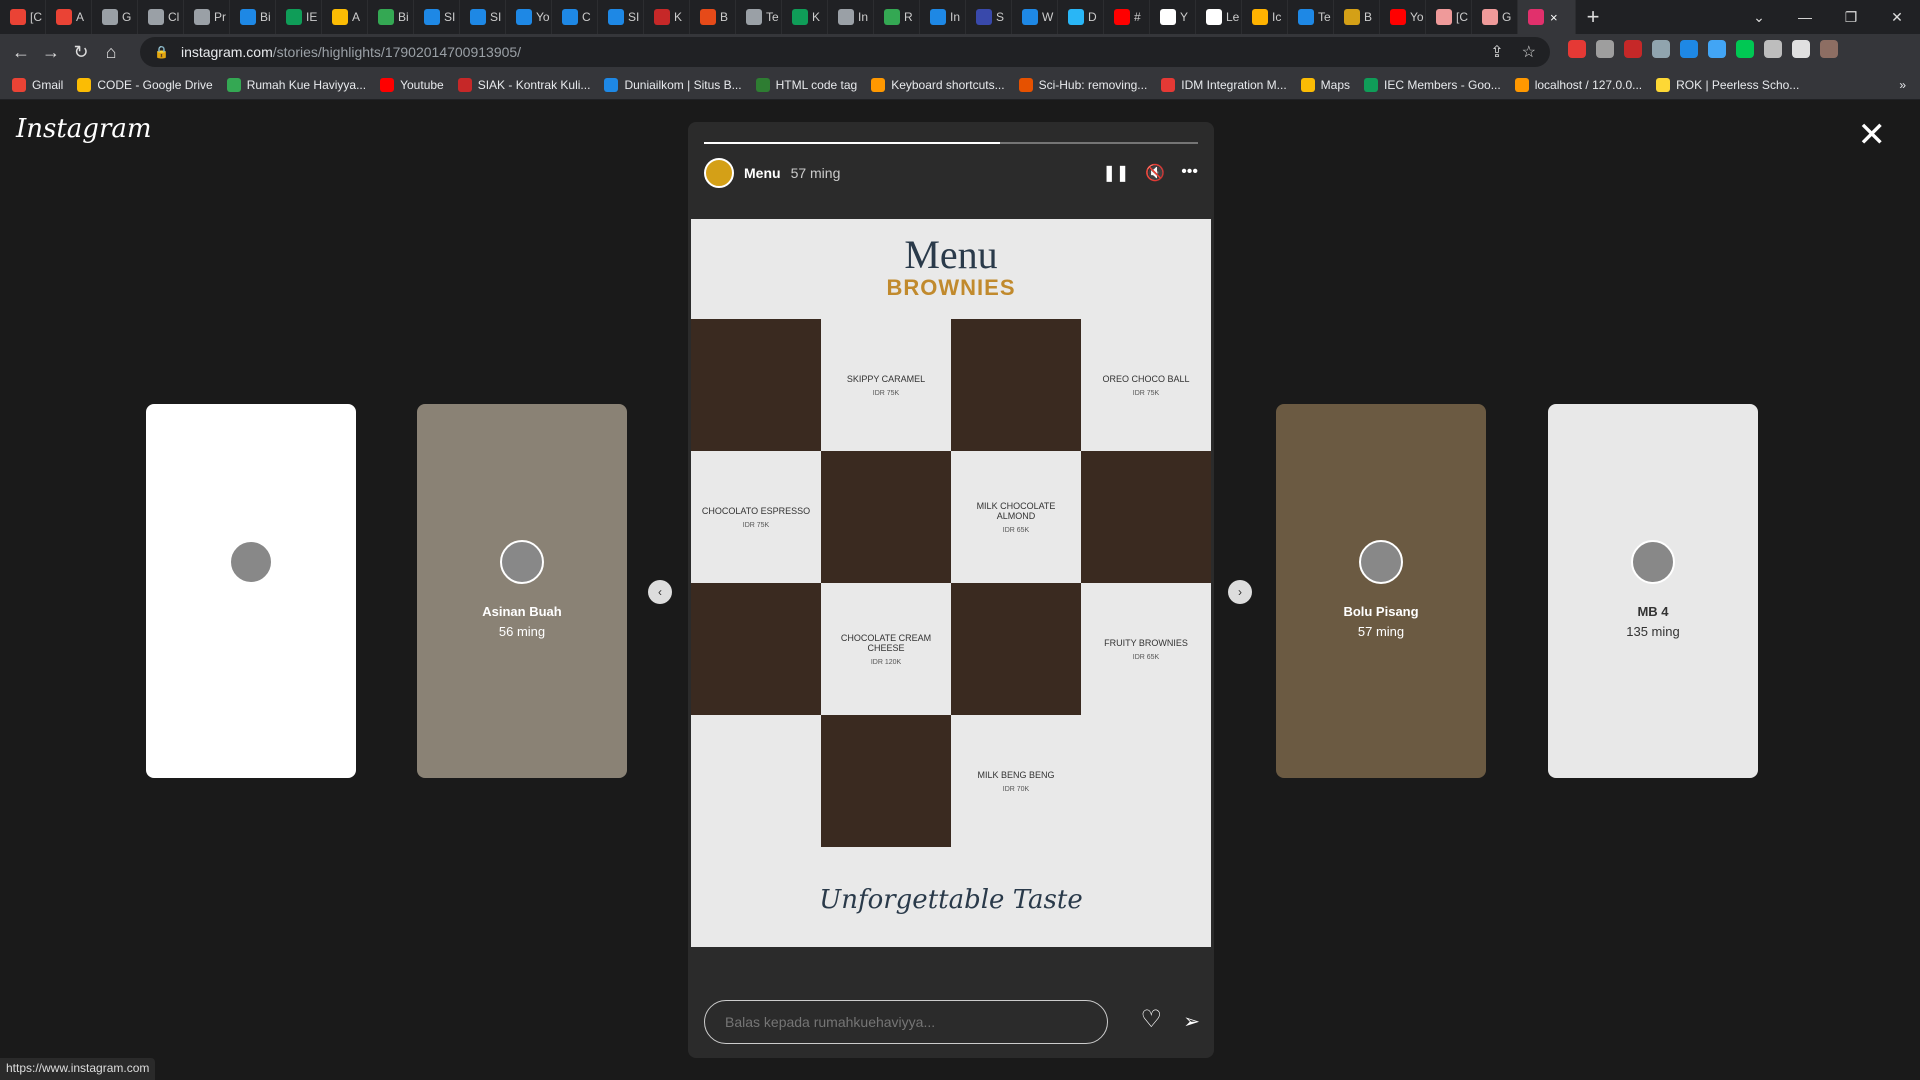  Describe the element at coordinates (1496, 52) in the screenshot. I see `share-icon: ⇪` at that location.